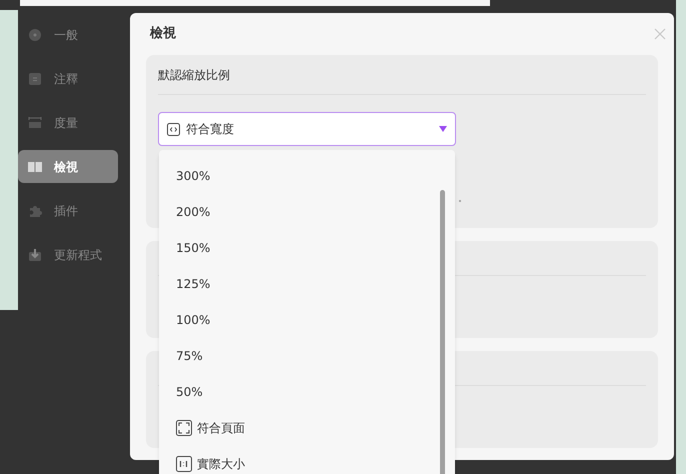  I want to click on fit-width-icon, so click(173, 129).